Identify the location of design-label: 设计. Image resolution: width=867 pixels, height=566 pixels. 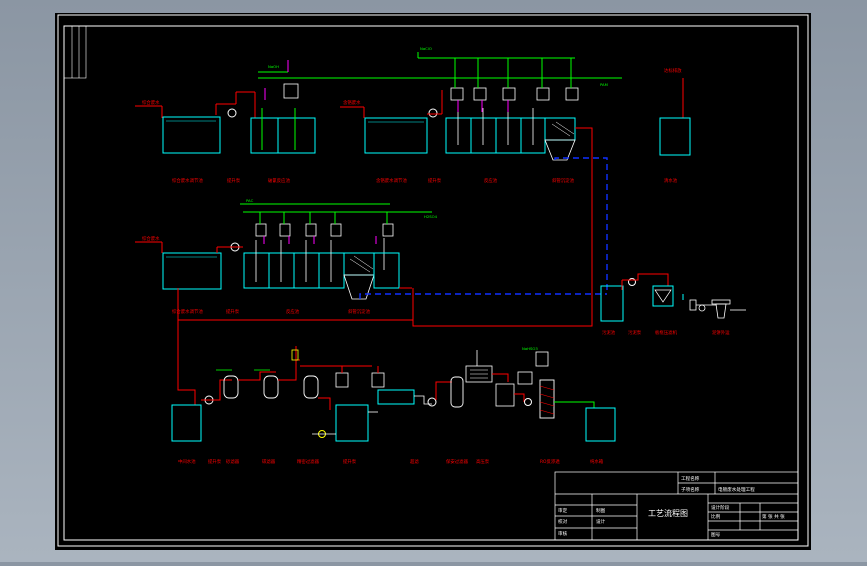
(601, 521).